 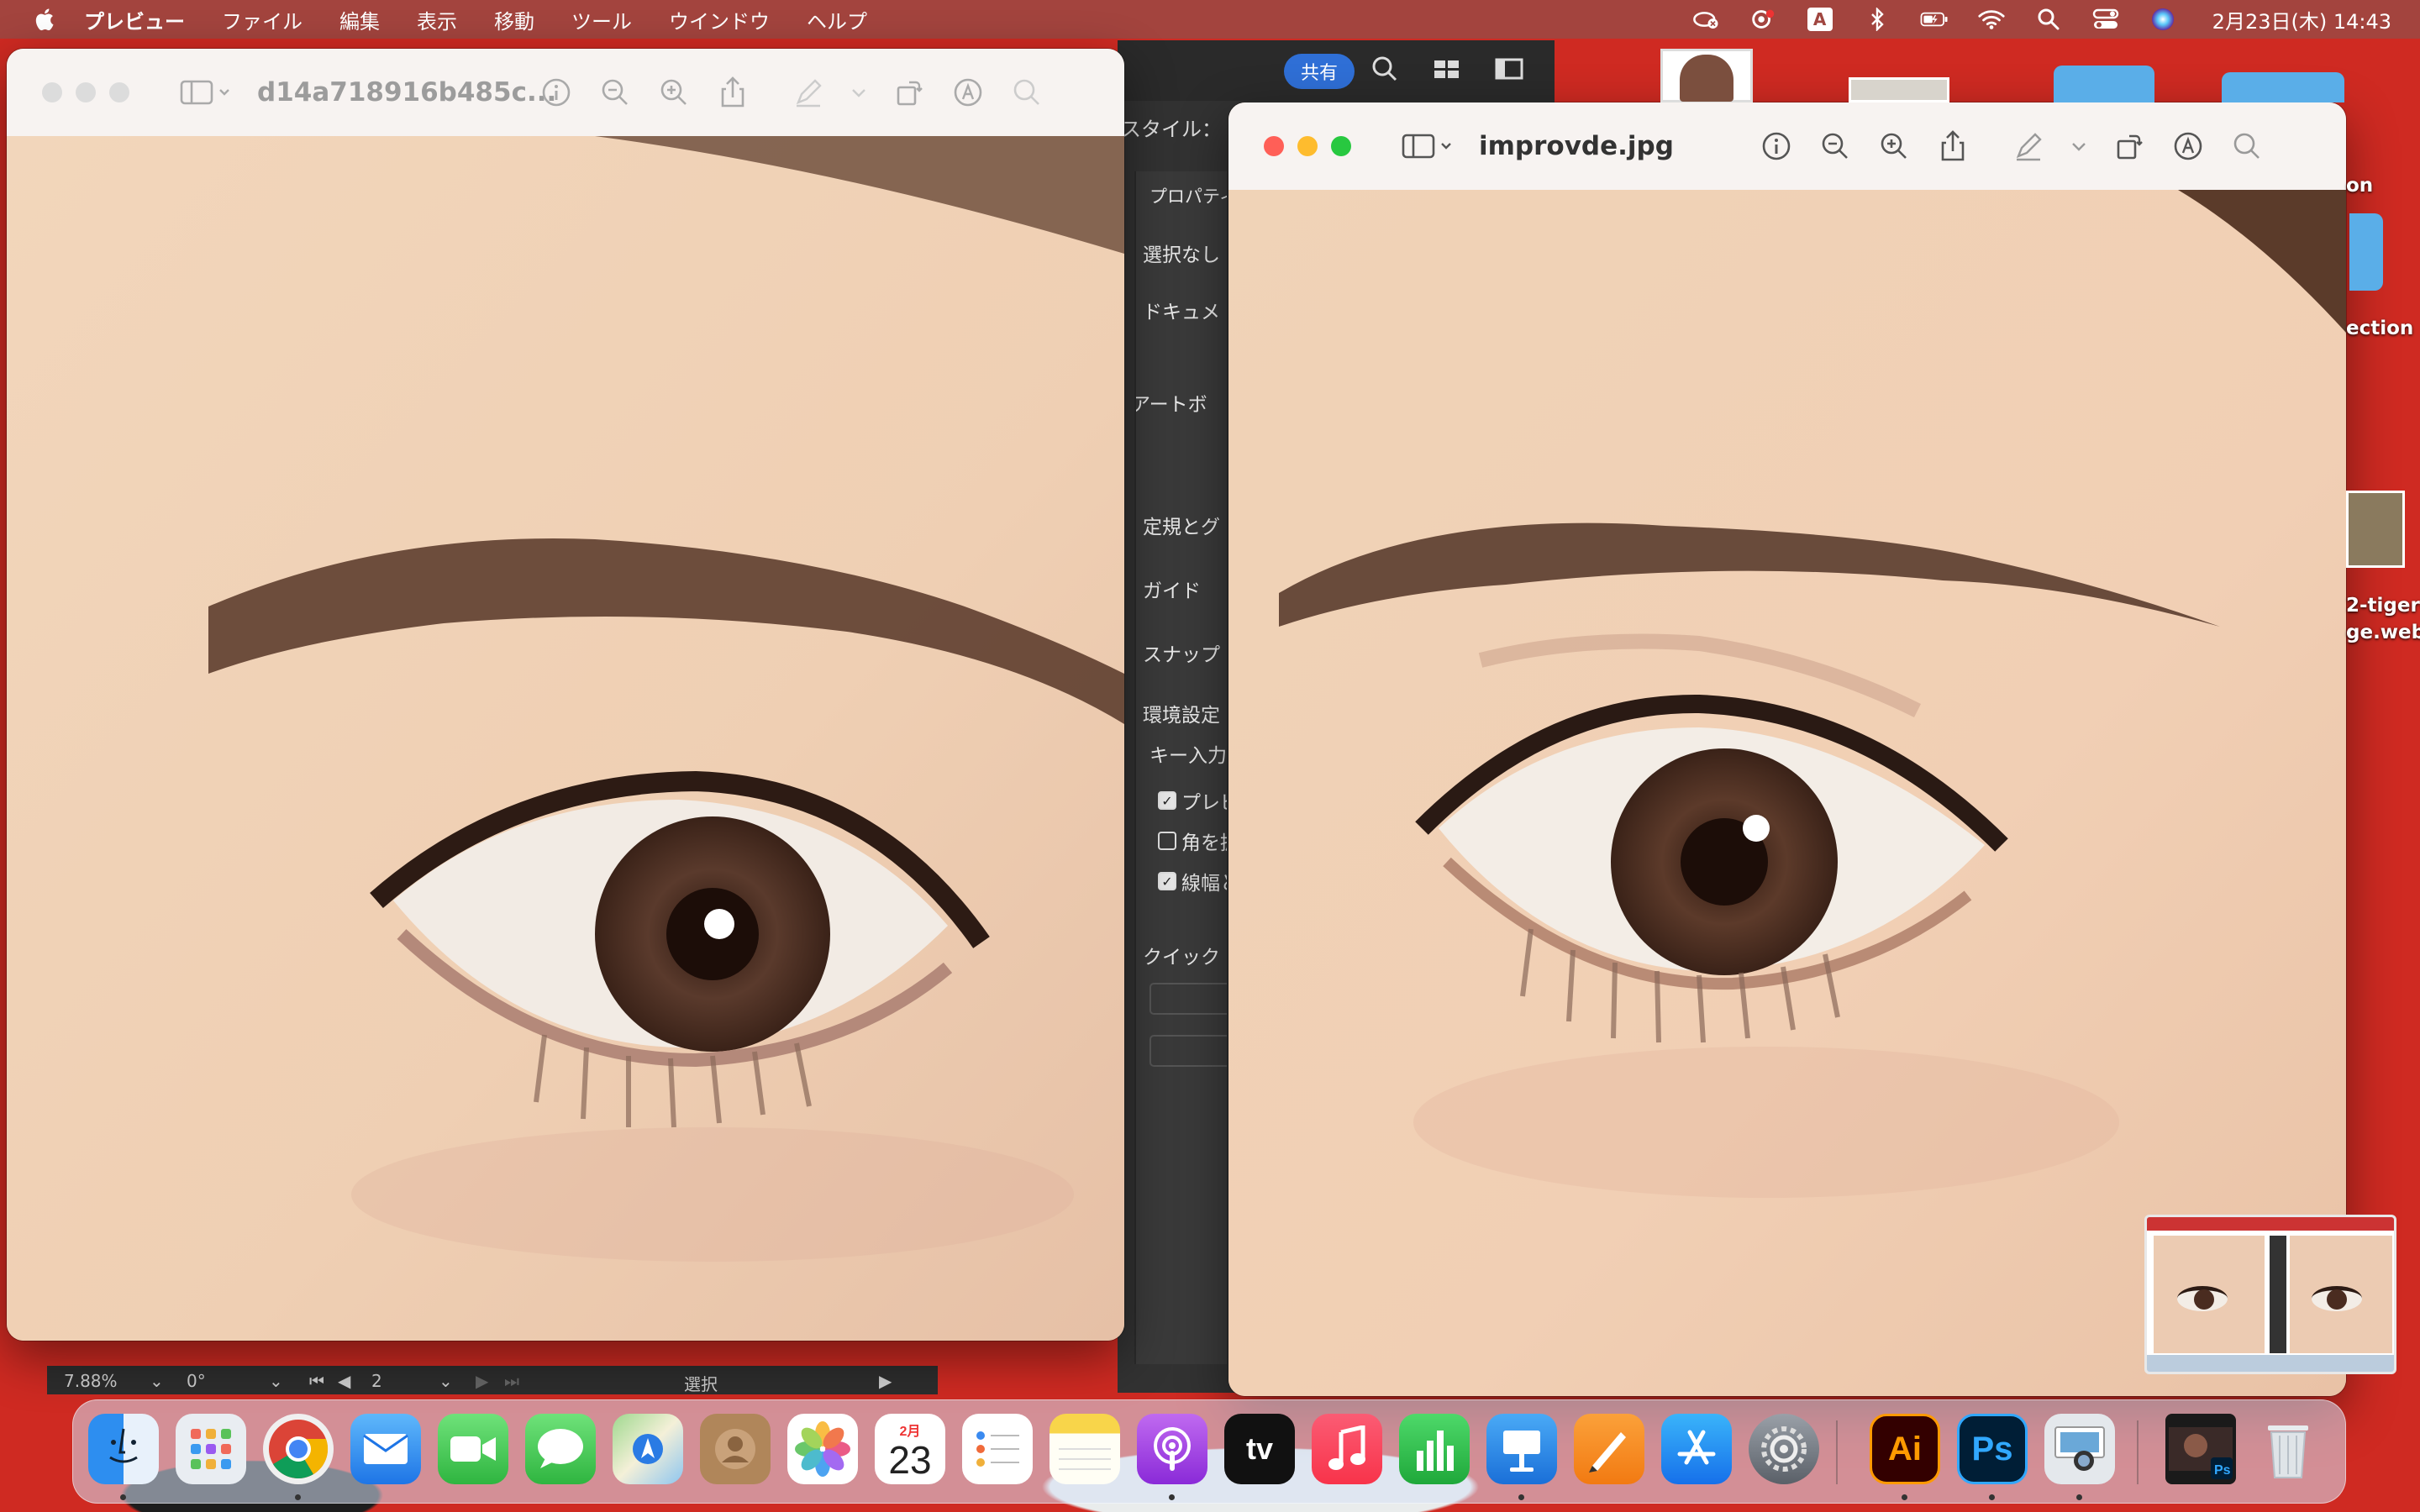 I want to click on preview-icon, so click(x=2080, y=1449).